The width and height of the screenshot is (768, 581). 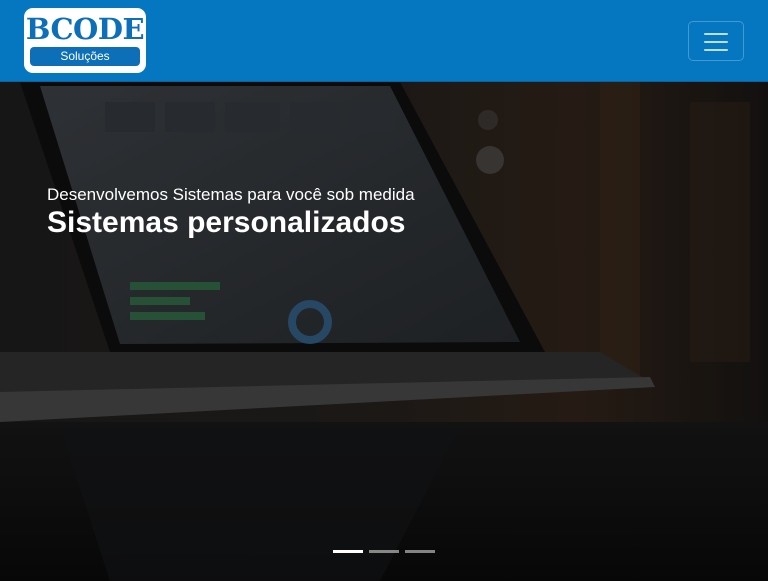 I want to click on slide-title: Sistemas personalizados, so click(x=226, y=222).